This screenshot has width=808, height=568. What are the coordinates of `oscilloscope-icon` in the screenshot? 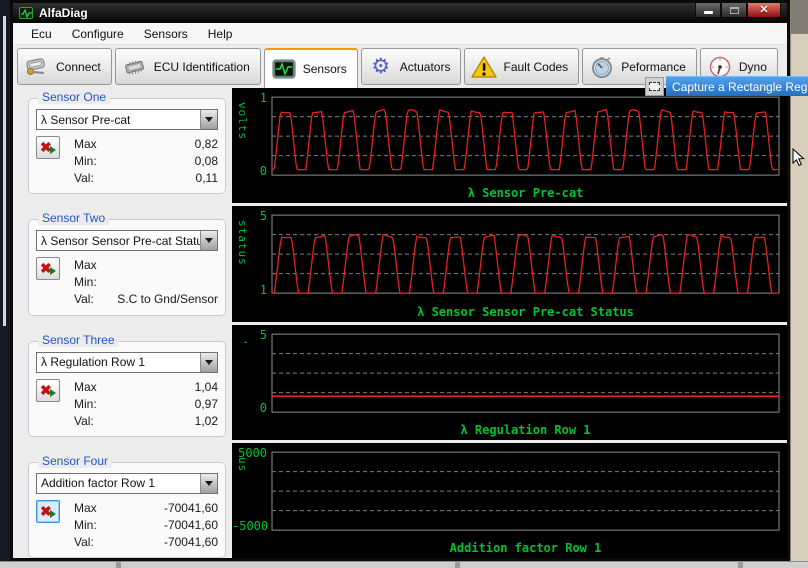 It's located at (284, 69).